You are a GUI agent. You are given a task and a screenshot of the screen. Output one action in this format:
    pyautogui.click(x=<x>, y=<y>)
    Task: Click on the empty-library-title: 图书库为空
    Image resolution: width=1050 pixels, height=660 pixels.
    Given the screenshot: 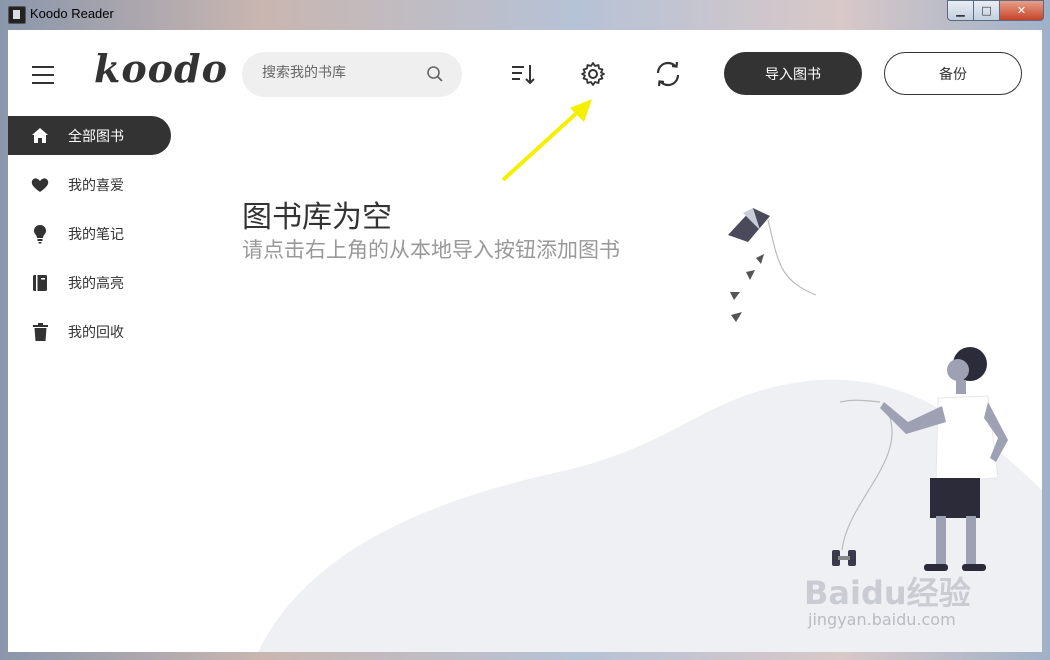 What is the action you would take?
    pyautogui.click(x=317, y=217)
    